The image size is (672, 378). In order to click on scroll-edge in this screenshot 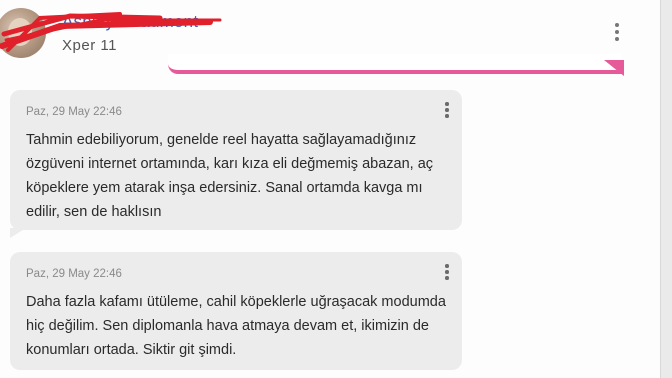, I will do `click(666, 189)`.